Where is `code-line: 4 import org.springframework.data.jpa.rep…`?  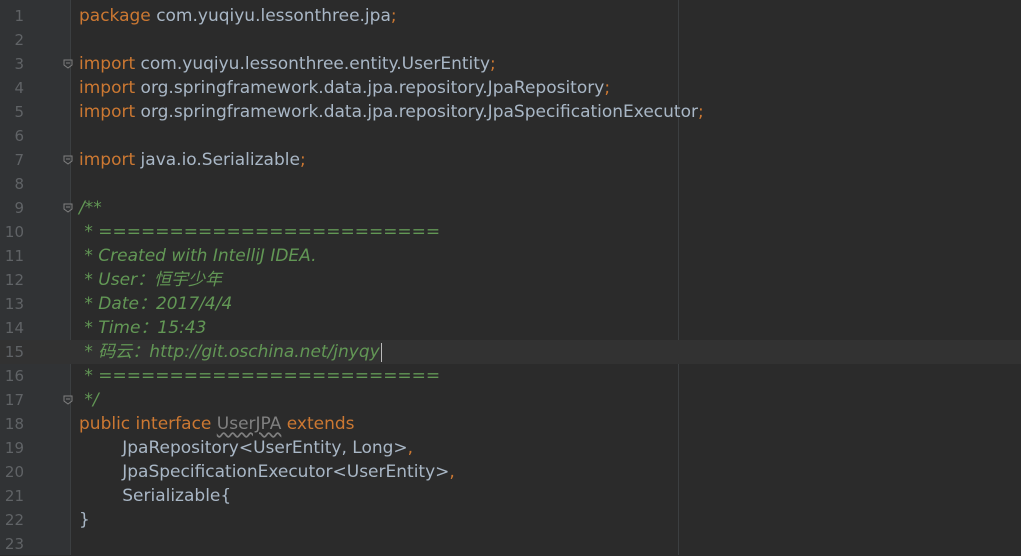
code-line: 4 import org.springframework.data.jpa.rep… is located at coordinates (510, 88).